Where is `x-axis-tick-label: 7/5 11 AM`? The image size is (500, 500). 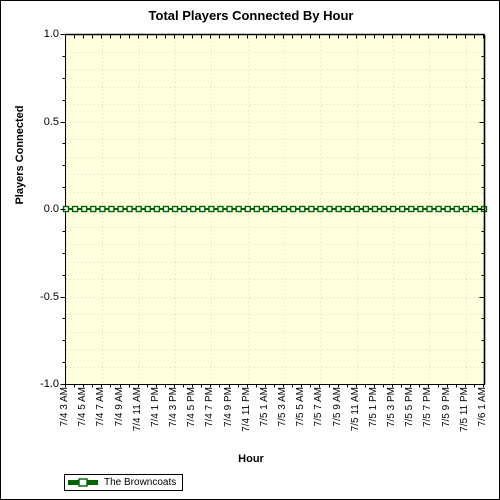
x-axis-tick-label: 7/5 11 AM is located at coordinates (355, 409).